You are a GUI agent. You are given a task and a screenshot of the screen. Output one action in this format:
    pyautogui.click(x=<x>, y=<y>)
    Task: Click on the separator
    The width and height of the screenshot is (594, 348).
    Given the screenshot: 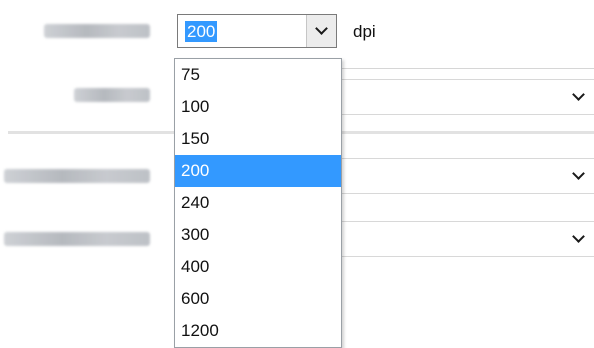 What is the action you would take?
    pyautogui.click(x=468, y=68)
    